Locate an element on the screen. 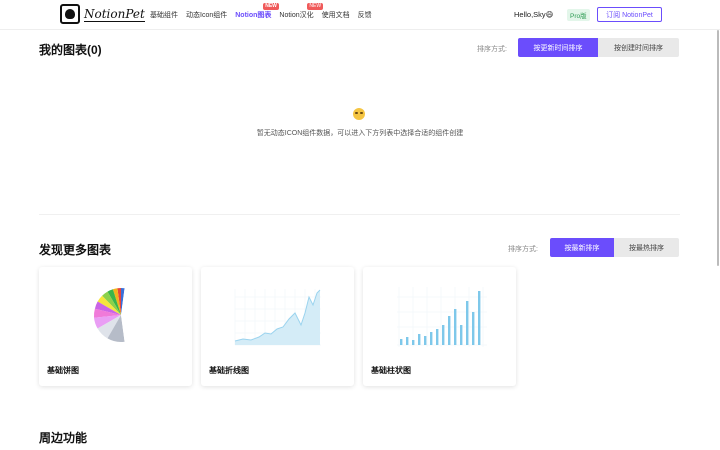  card-label: 基础折线图 is located at coordinates (229, 370).